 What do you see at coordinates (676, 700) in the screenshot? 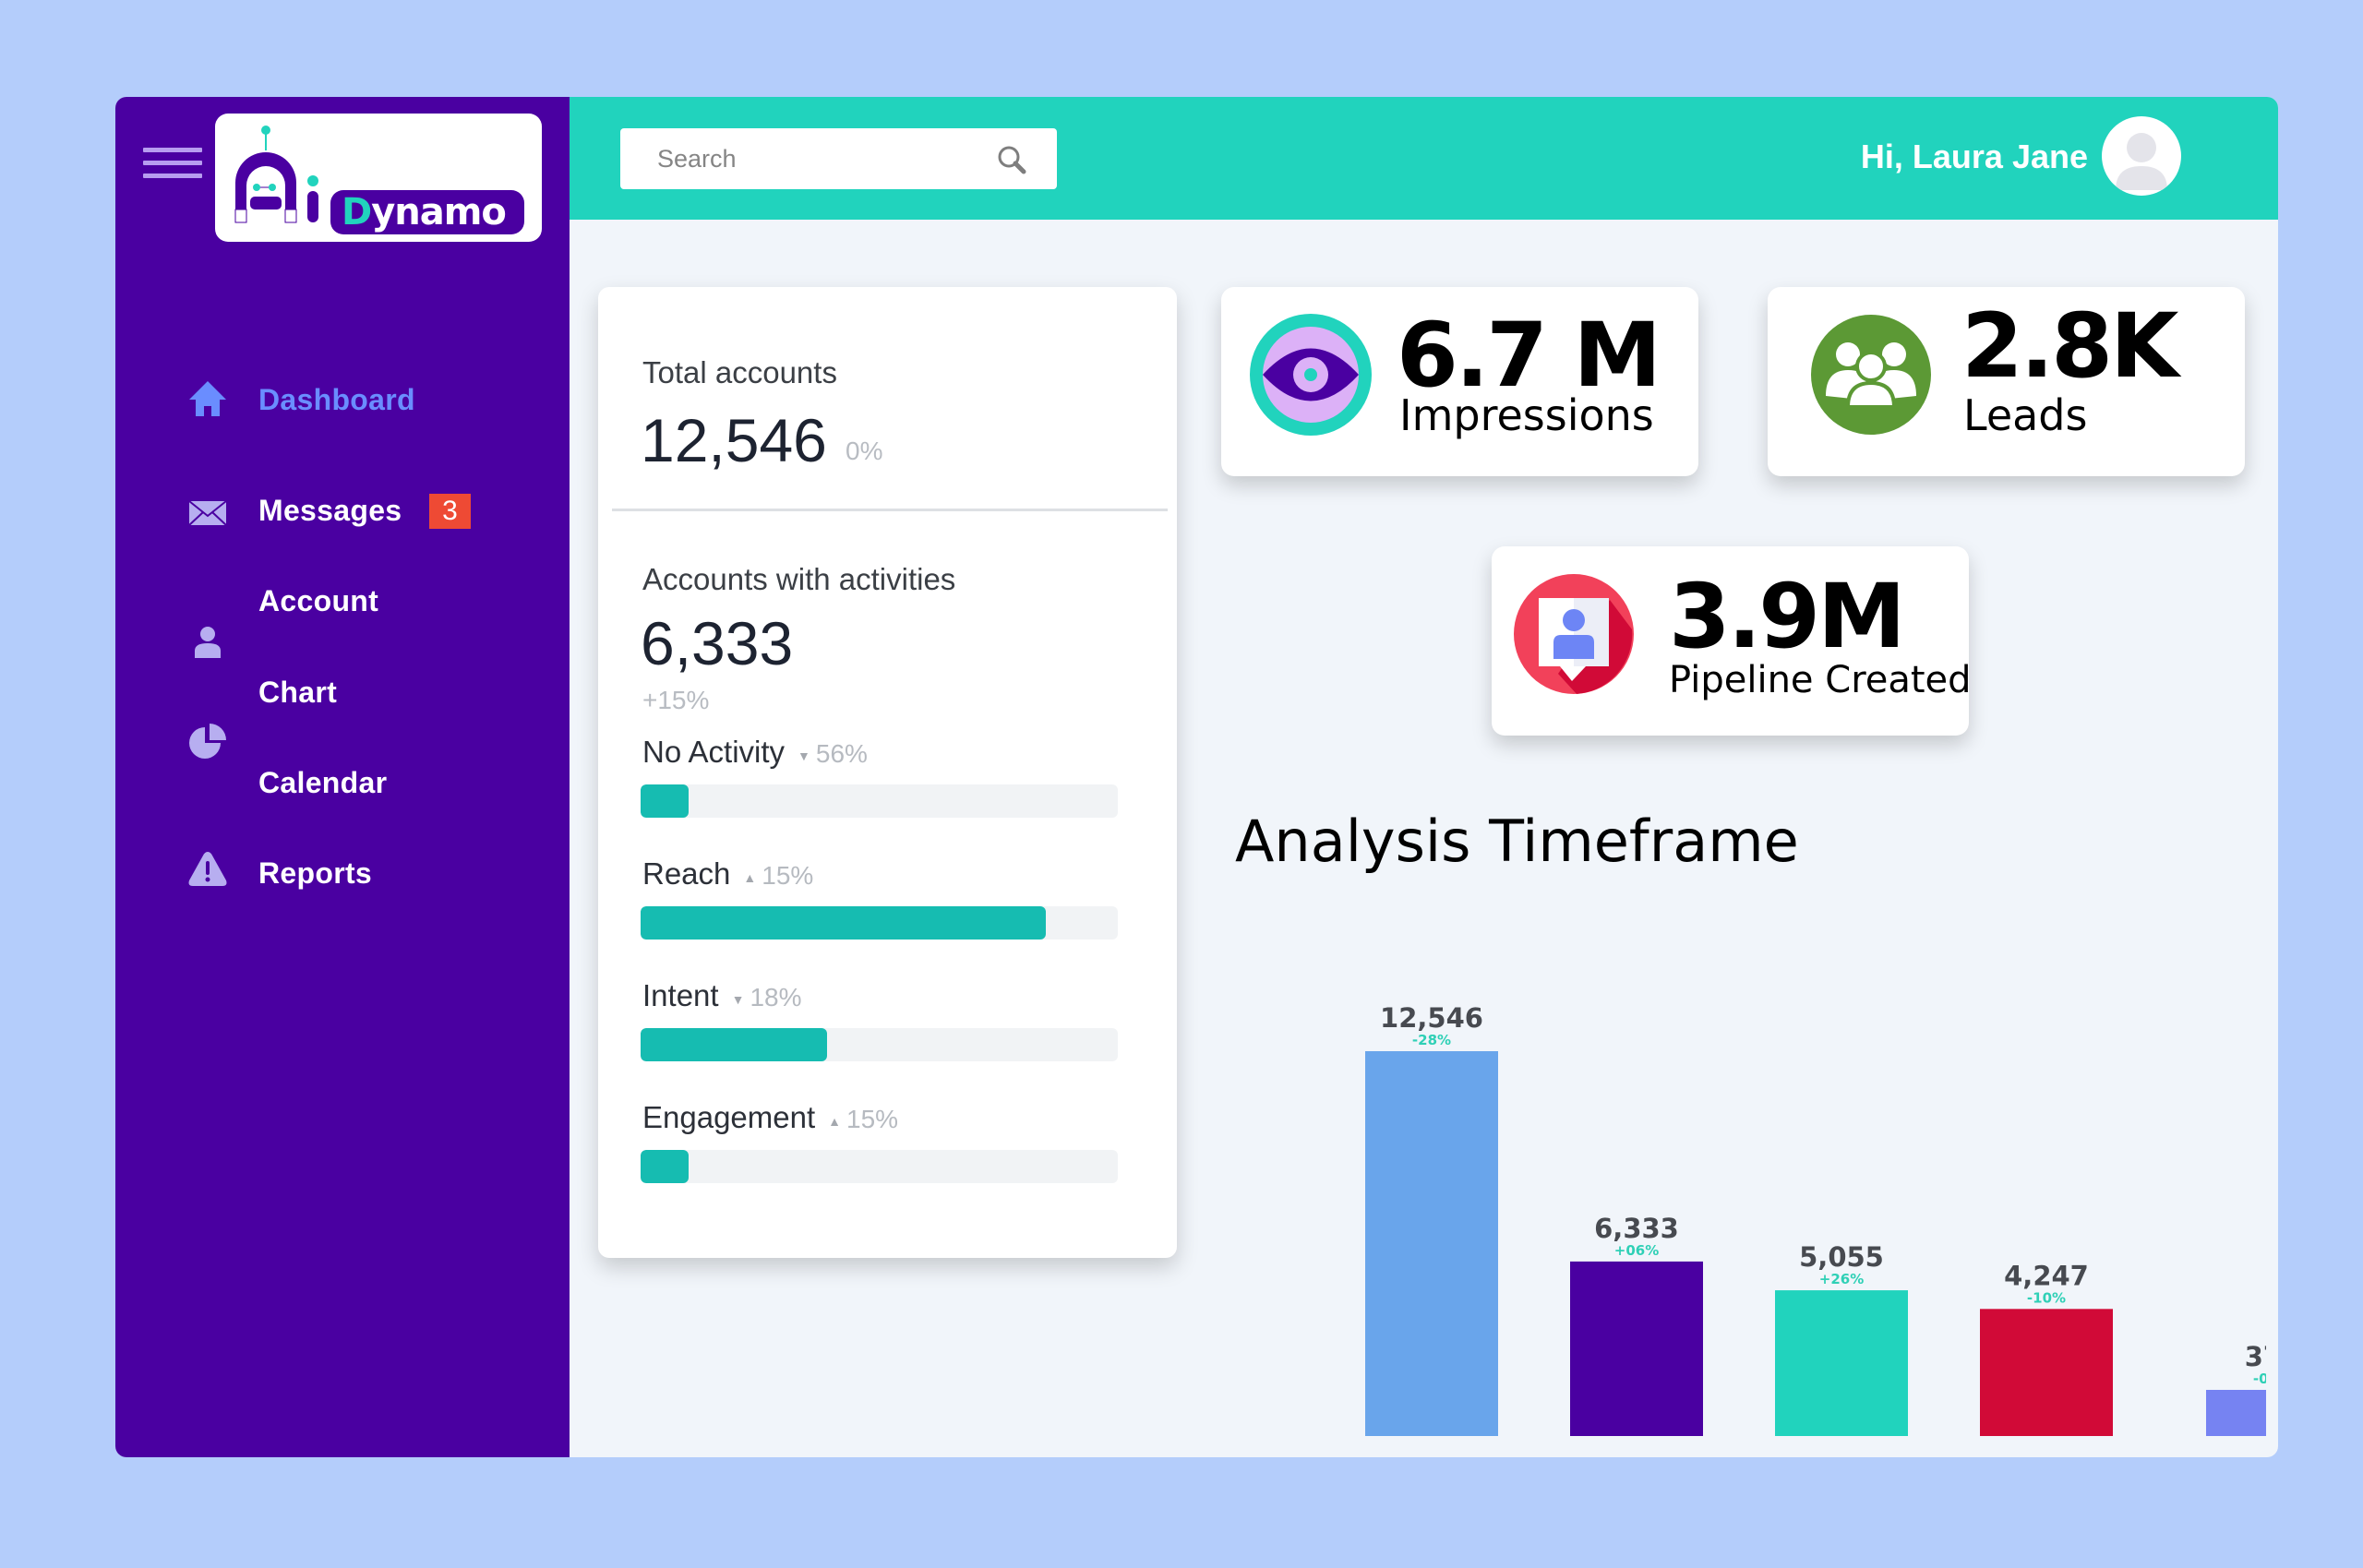
I see `activities-delta: +15%` at bounding box center [676, 700].